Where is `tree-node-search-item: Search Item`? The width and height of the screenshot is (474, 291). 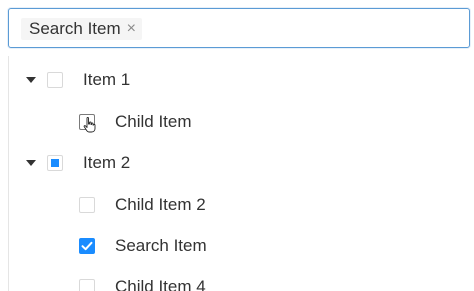
tree-node-search-item: Search Item is located at coordinates (143, 246).